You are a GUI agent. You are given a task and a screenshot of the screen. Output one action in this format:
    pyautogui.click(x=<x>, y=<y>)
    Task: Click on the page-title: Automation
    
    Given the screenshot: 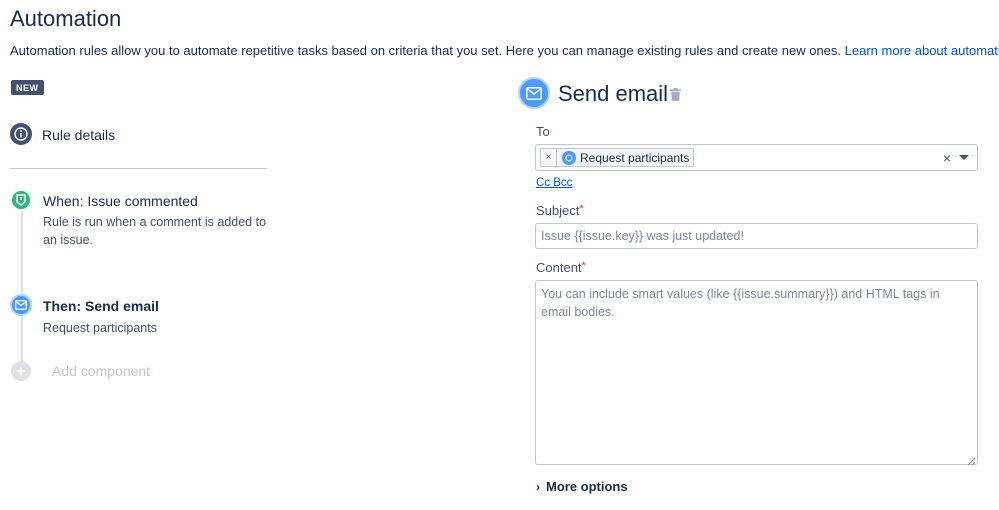 What is the action you would take?
    pyautogui.click(x=66, y=18)
    